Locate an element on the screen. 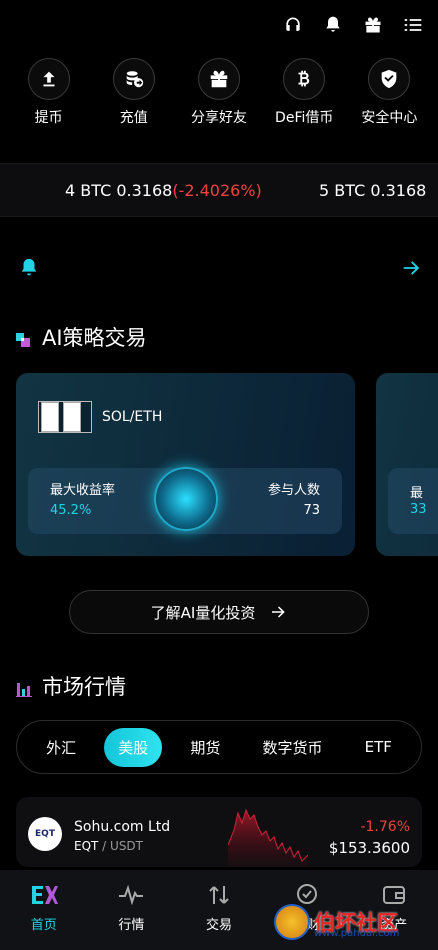 This screenshot has width=438, height=950. max-yield-label: 最大收益率 is located at coordinates (83, 490).